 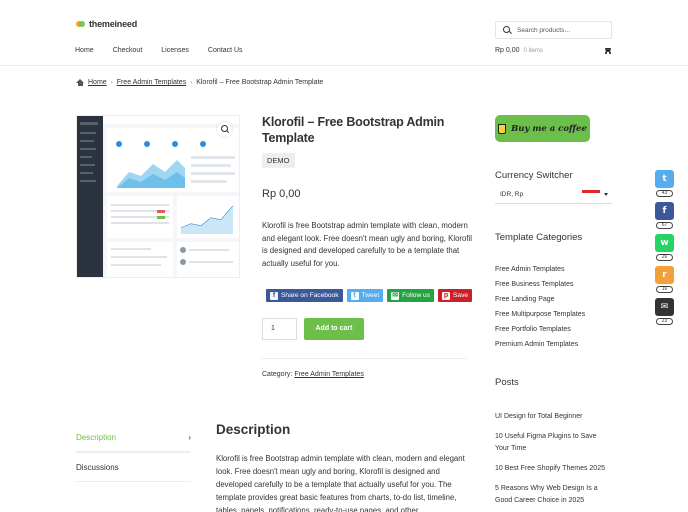 What do you see at coordinates (664, 307) in the screenshot?
I see `email-share-icon: ✉` at bounding box center [664, 307].